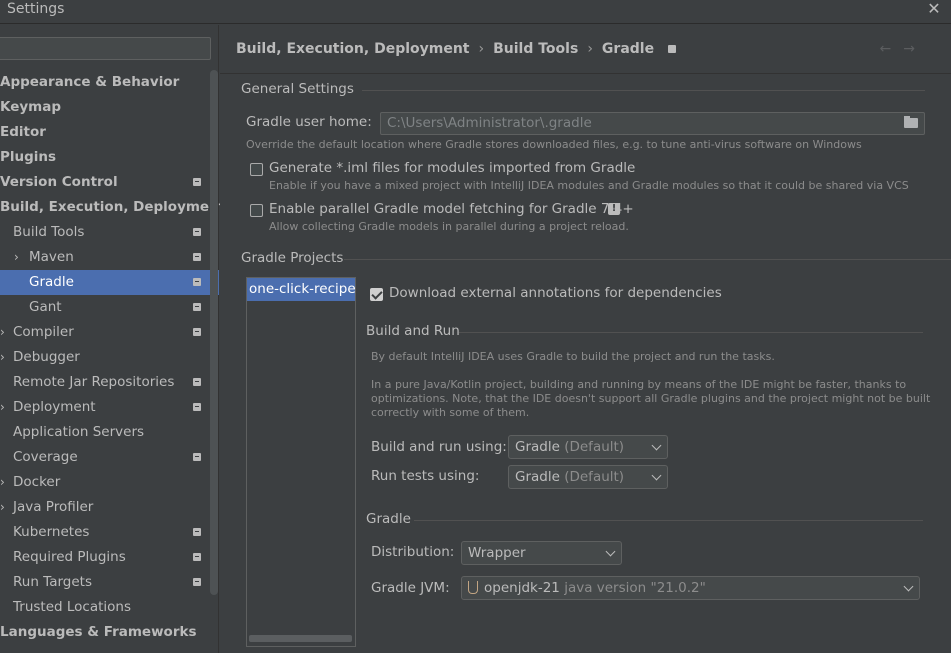  I want to click on sidebar-item-docker: › Docker, so click(105, 482).